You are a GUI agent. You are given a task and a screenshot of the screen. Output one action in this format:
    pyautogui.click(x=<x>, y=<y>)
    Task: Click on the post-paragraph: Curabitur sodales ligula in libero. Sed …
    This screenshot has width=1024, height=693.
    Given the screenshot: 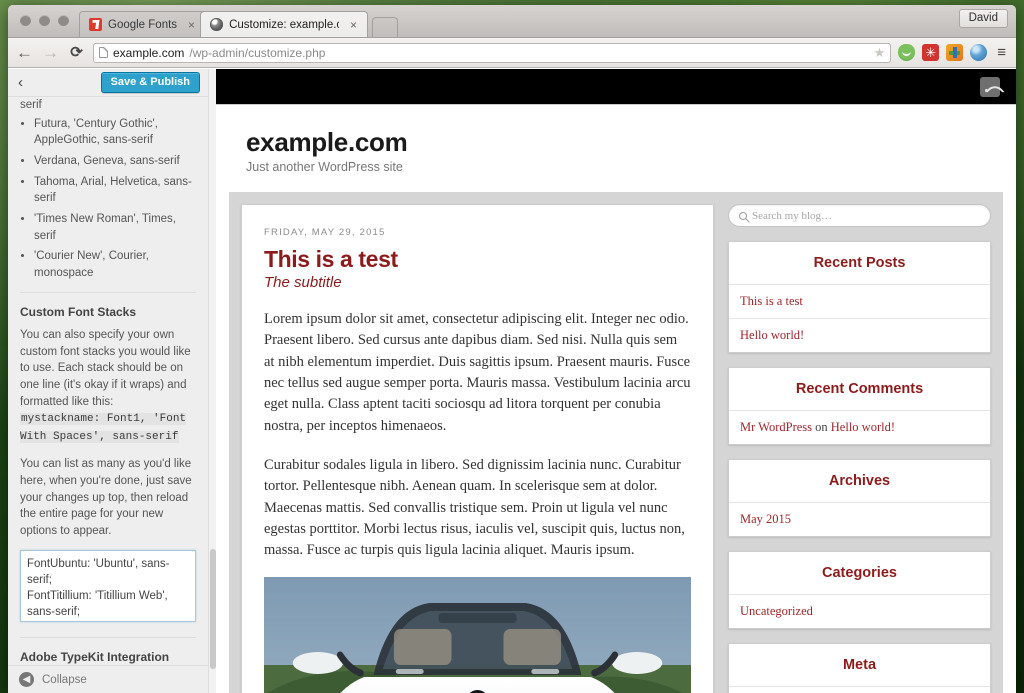 What is the action you would take?
    pyautogui.click(x=474, y=507)
    